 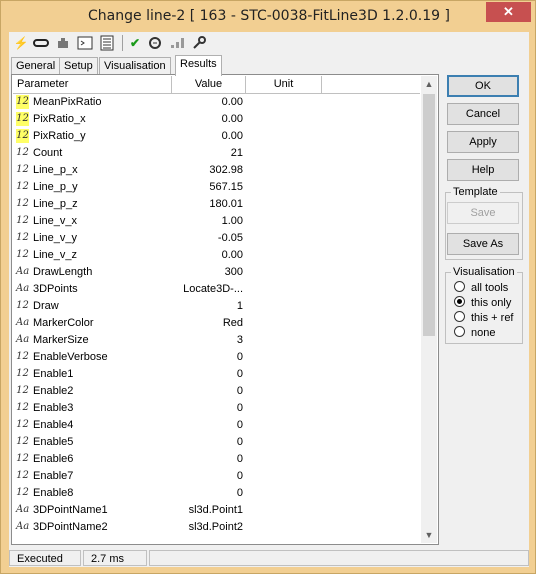 I want to click on table-row: 12 Draw 1, so click(x=216, y=306).